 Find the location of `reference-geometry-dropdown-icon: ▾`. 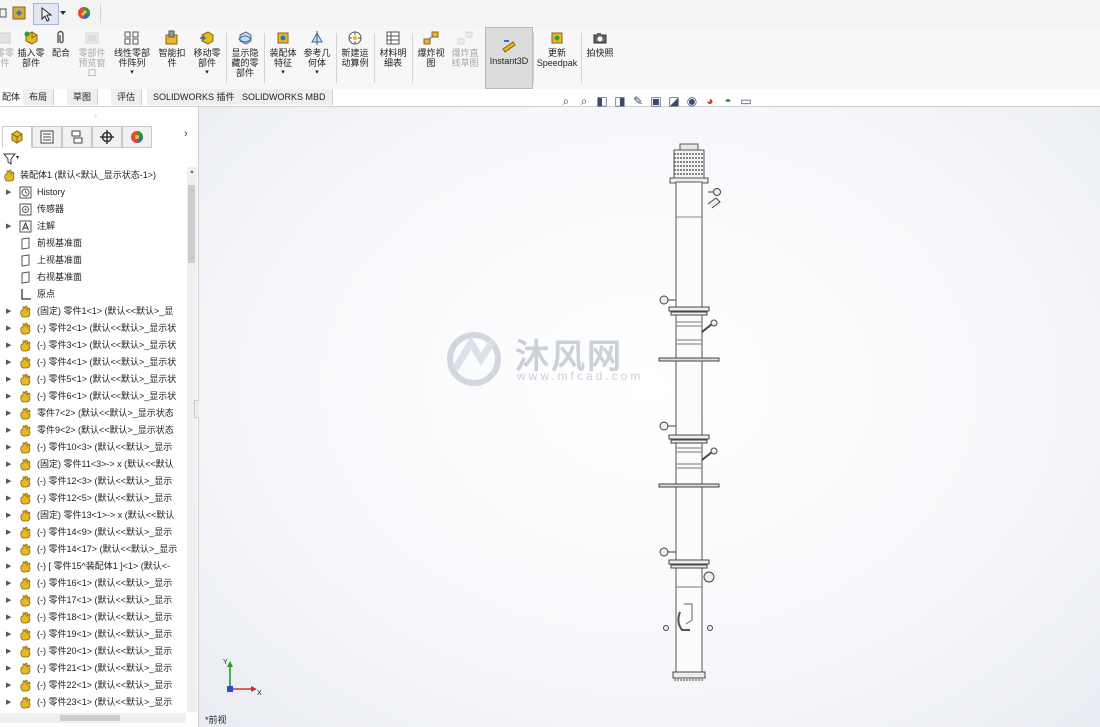

reference-geometry-dropdown-icon: ▾ is located at coordinates (317, 72).